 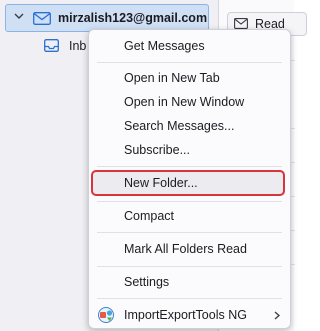 What do you see at coordinates (277, 315) in the screenshot?
I see `chevron-right-icon` at bounding box center [277, 315].